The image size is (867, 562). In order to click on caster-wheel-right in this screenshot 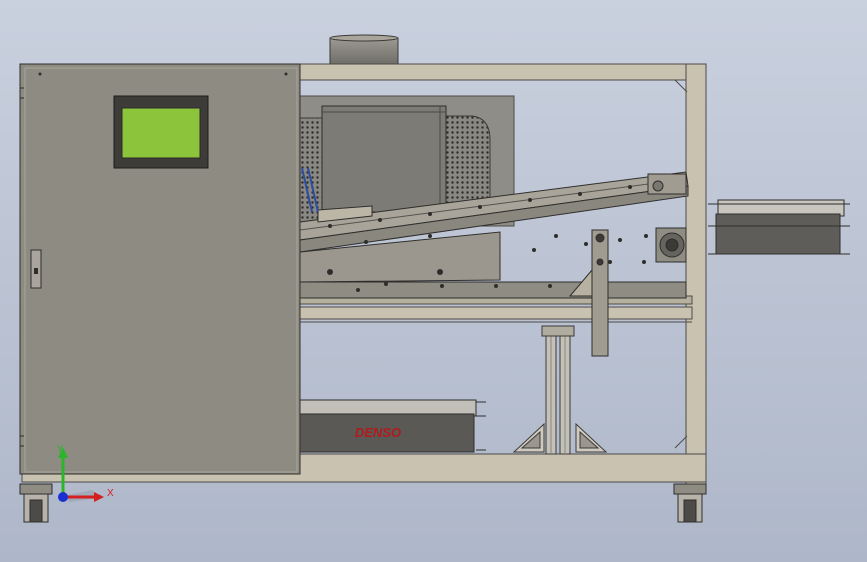, I will do `click(690, 503)`.